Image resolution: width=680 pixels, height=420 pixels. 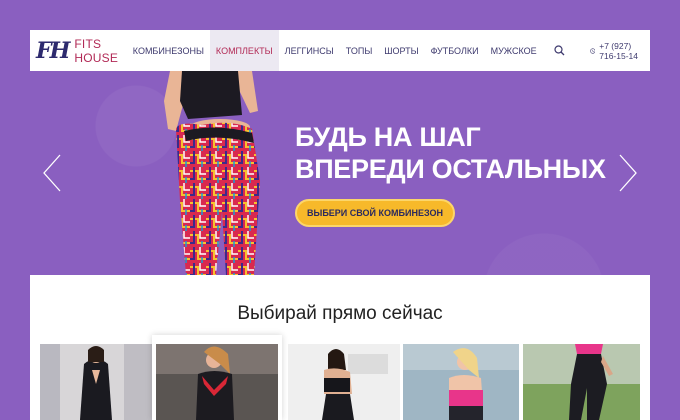 I want to click on nav-item-shorts: ШОРТЫ, so click(x=401, y=50).